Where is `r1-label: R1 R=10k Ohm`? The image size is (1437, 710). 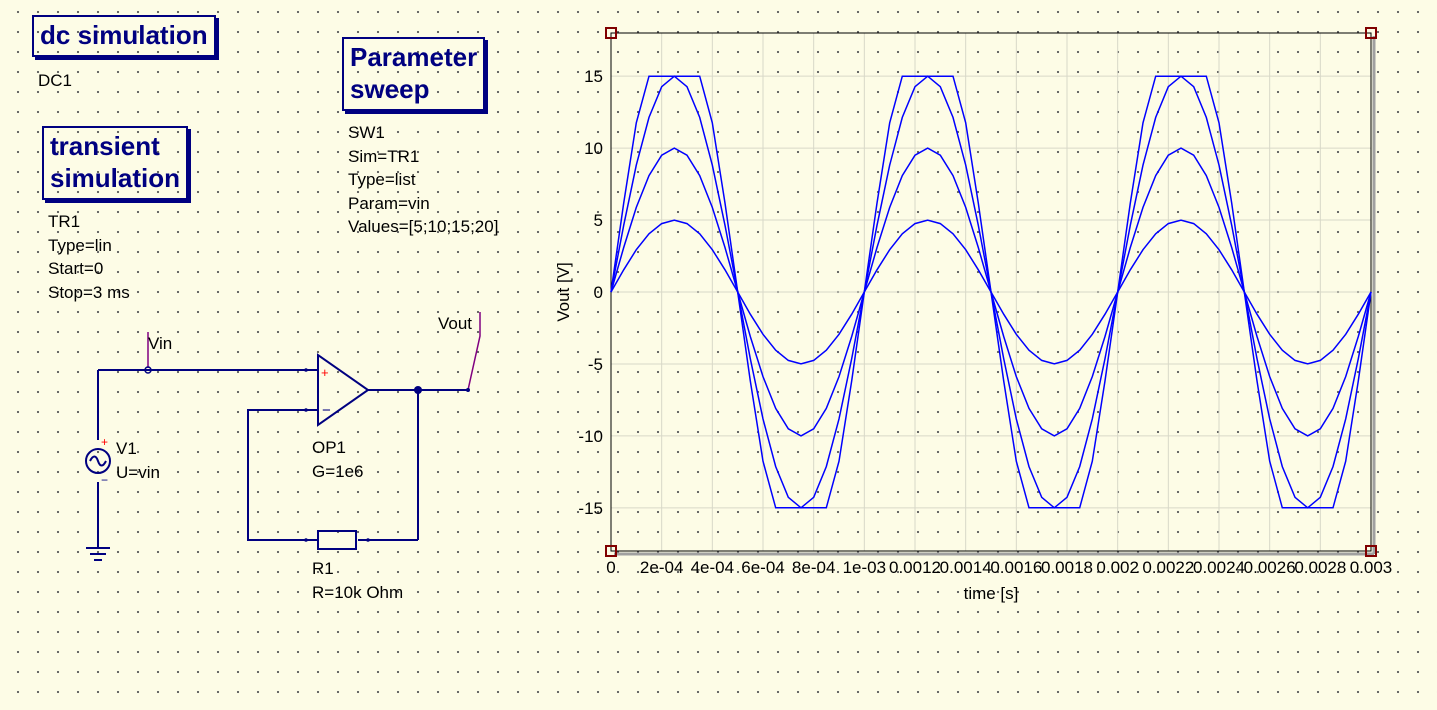
r1-label: R1 R=10k Ohm is located at coordinates (357, 580).